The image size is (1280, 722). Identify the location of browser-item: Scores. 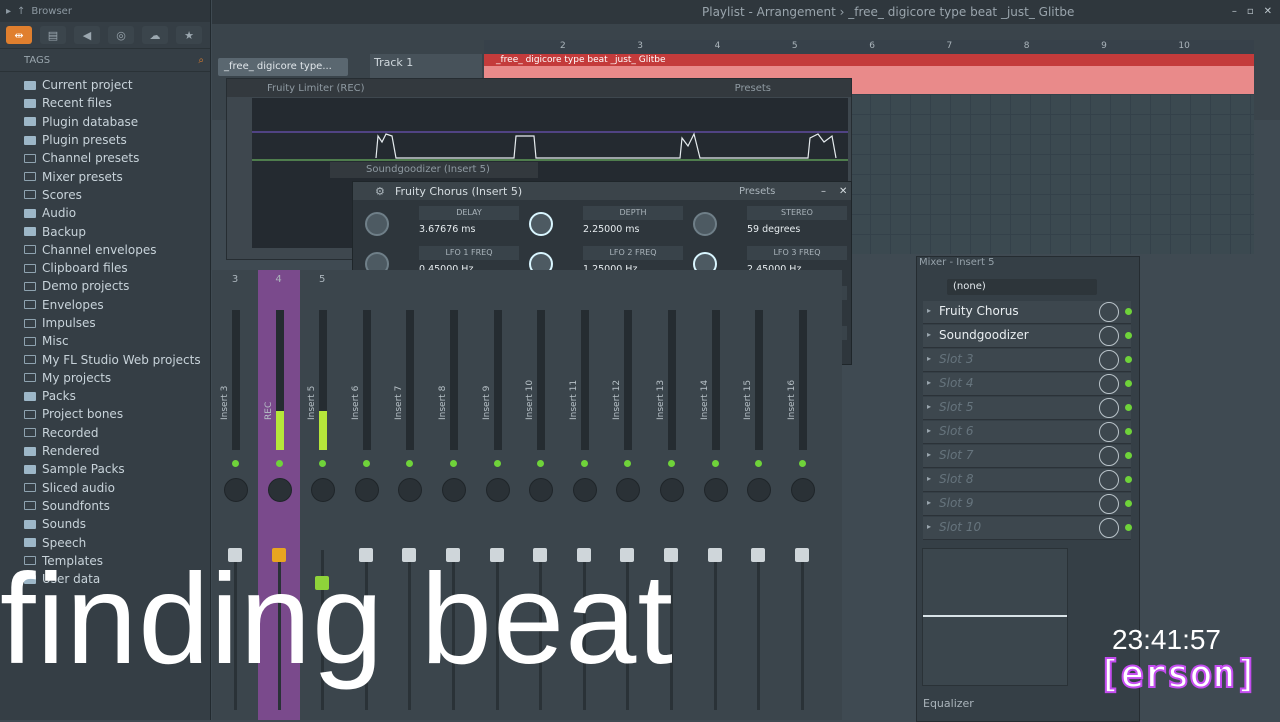
(117, 195).